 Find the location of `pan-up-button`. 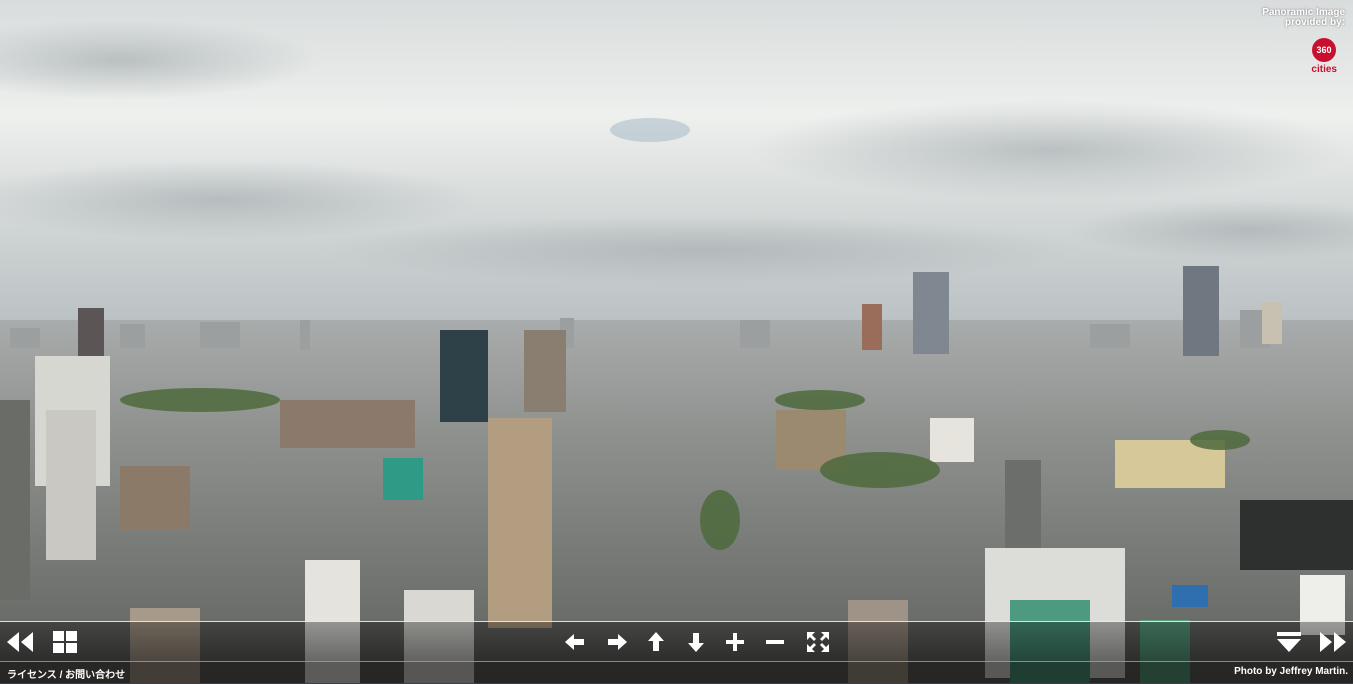

pan-up-button is located at coordinates (656, 642).